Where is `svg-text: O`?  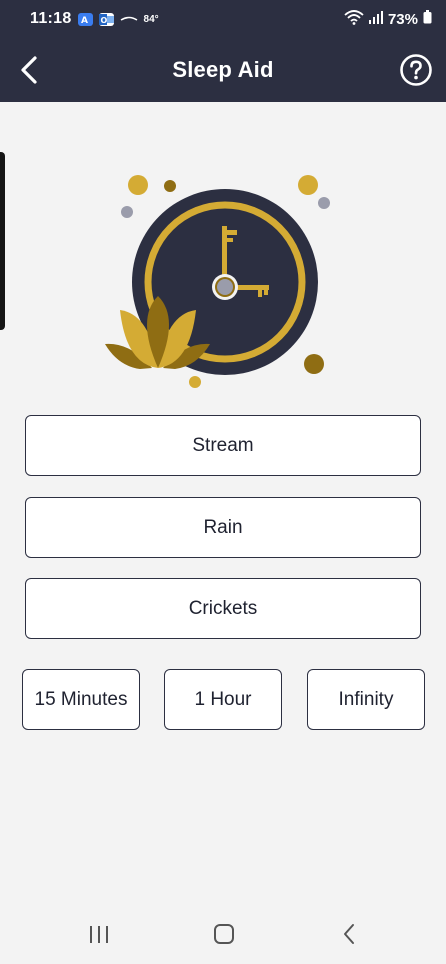
svg-text: O is located at coordinates (103, 20).